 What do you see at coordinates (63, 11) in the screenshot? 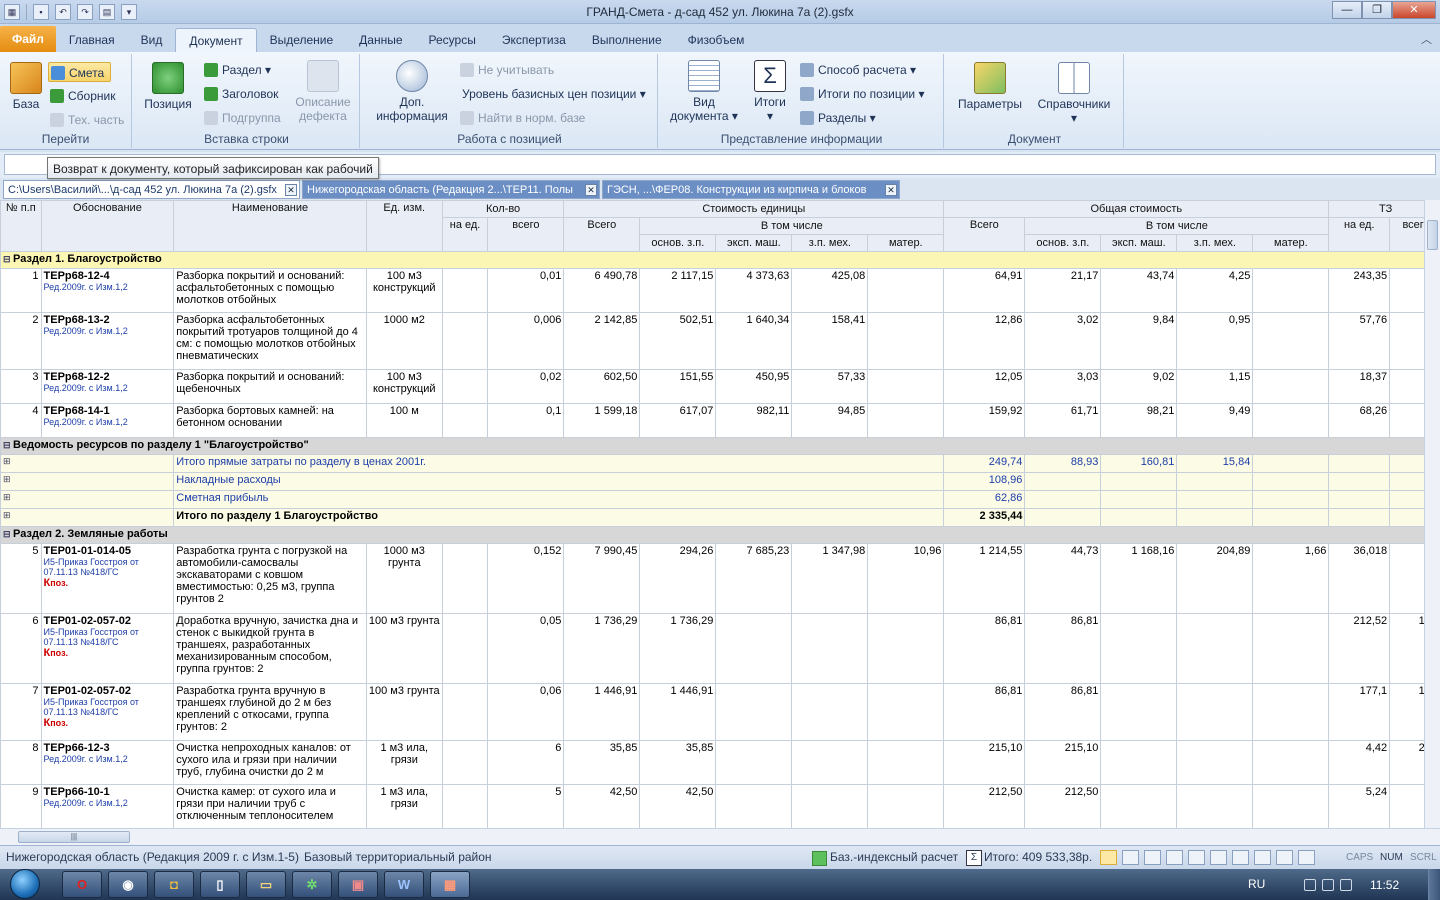
I see `undo-icon: ↶` at bounding box center [63, 11].